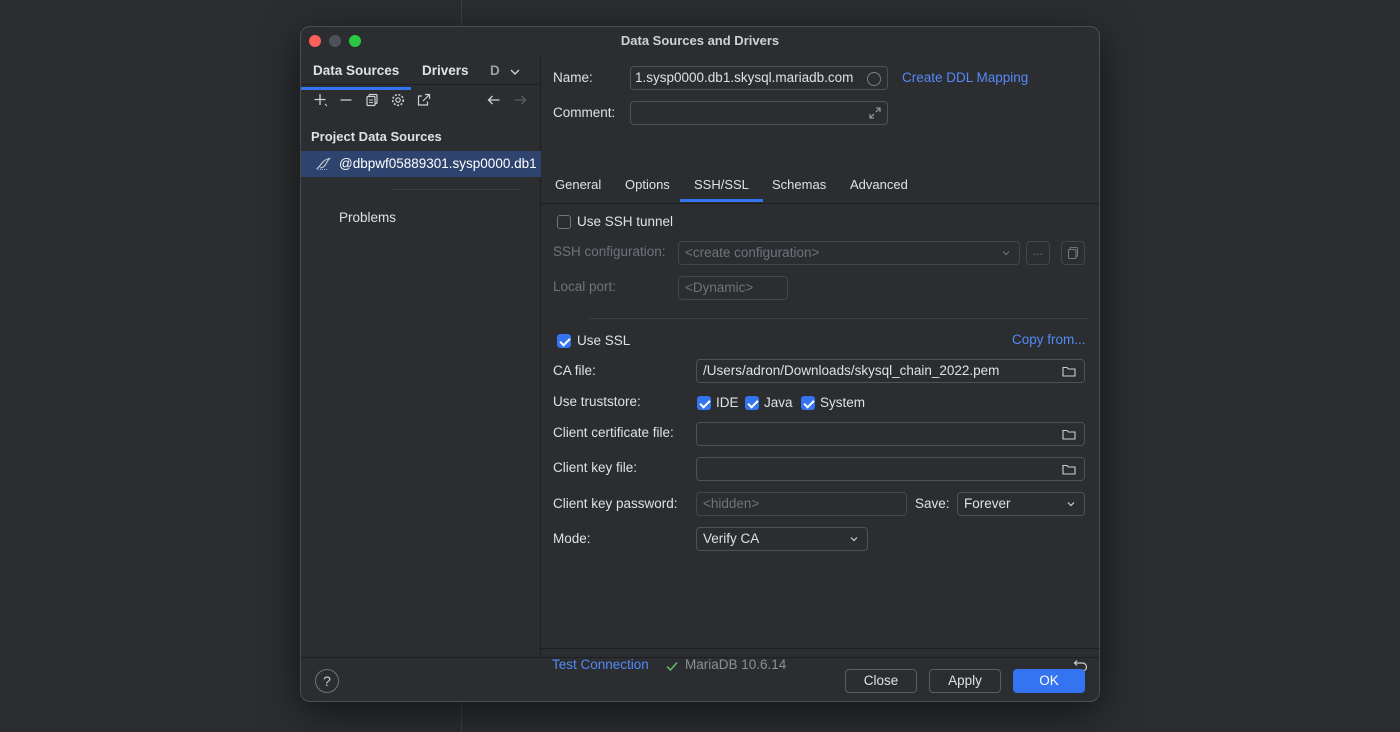 This screenshot has width=1400, height=732. Describe the element at coordinates (585, 286) in the screenshot. I see `local-port-label: Local port:` at that location.